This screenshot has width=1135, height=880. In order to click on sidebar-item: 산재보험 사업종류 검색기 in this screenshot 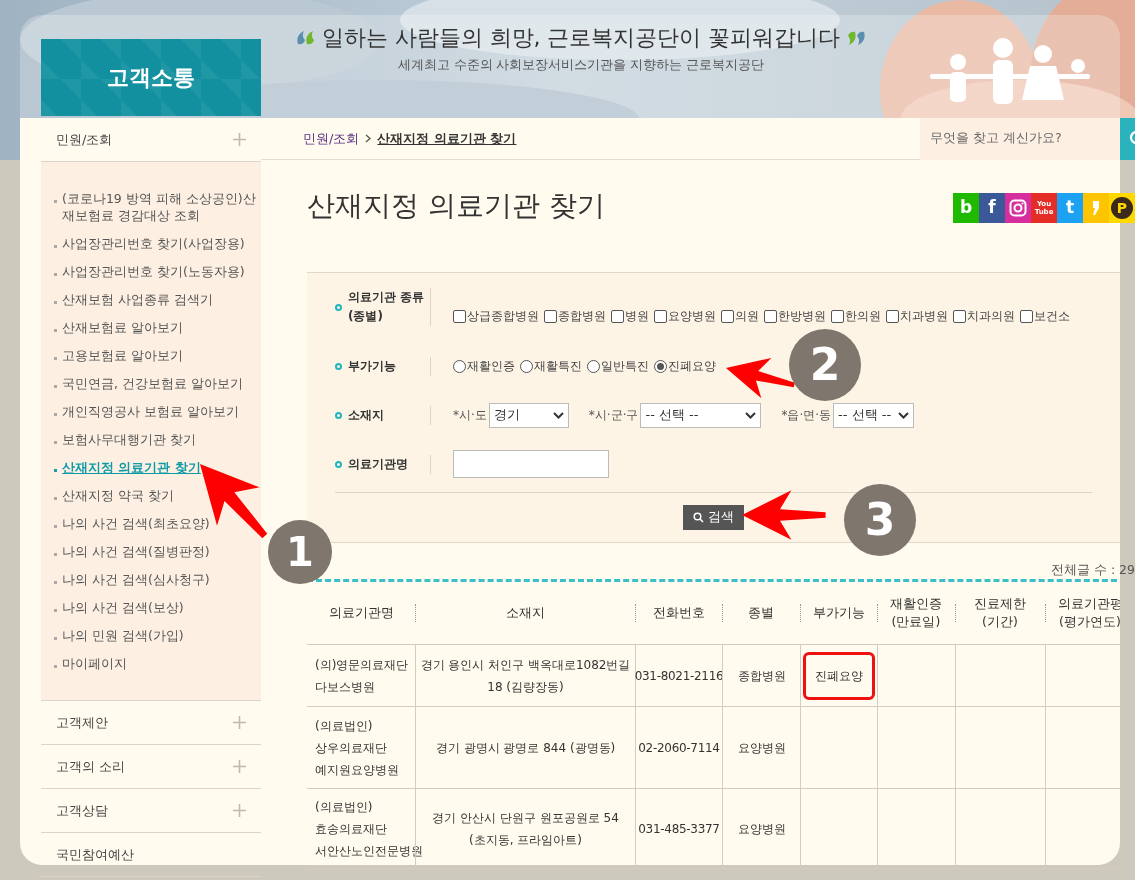, I will do `click(137, 299)`.